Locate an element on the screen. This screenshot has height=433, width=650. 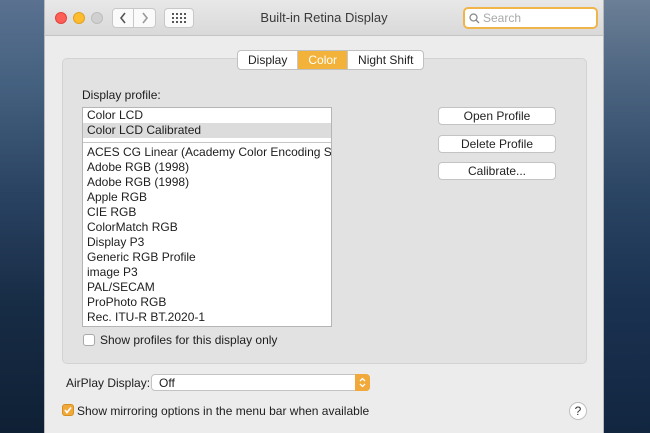
select-arrows-icon is located at coordinates (362, 382).